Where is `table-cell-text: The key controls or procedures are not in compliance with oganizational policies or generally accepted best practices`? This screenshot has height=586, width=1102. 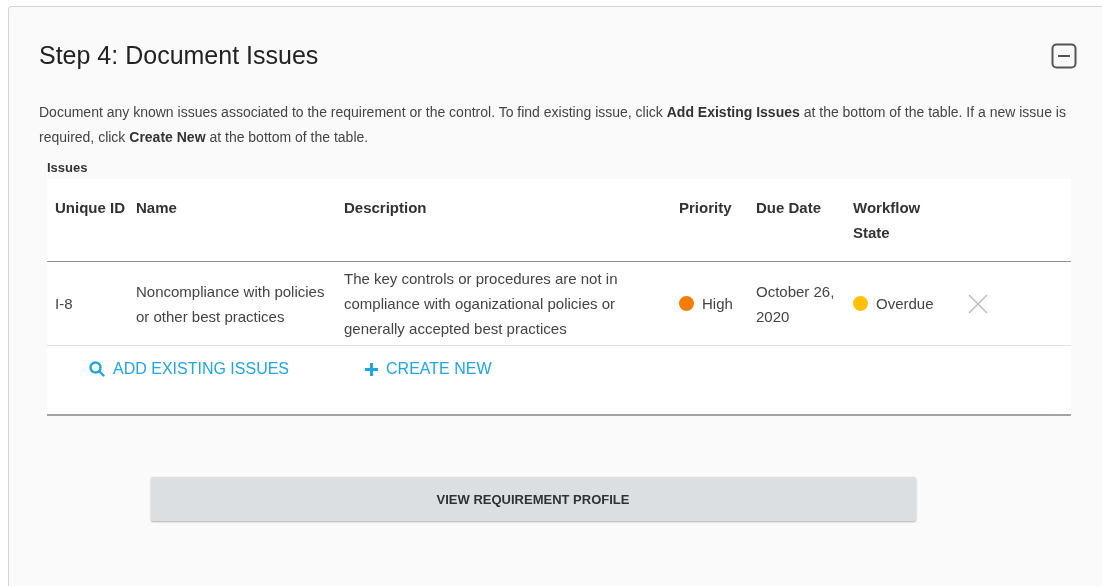
table-cell-text: The key controls or procedures are not in compliance with oganizational policies or generally accepted best practices is located at coordinates (481, 304).